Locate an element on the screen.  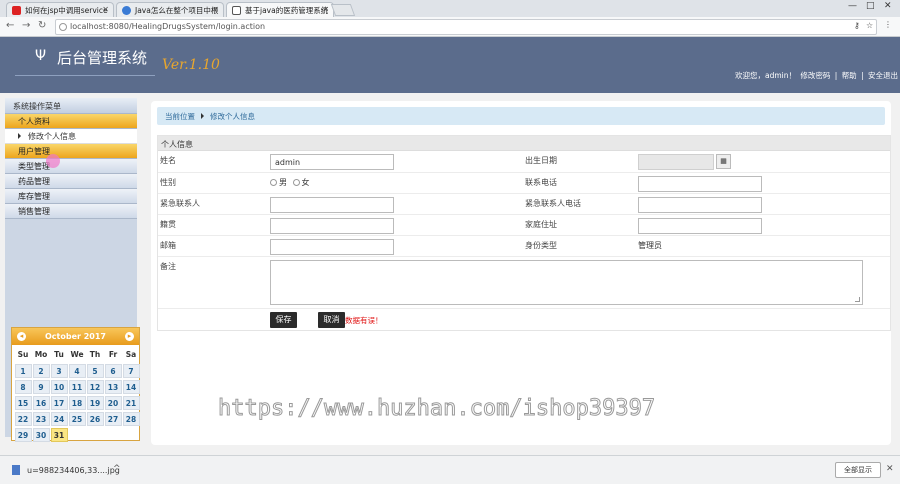
chevron-up-icon: ^ is located at coordinates (117, 469).